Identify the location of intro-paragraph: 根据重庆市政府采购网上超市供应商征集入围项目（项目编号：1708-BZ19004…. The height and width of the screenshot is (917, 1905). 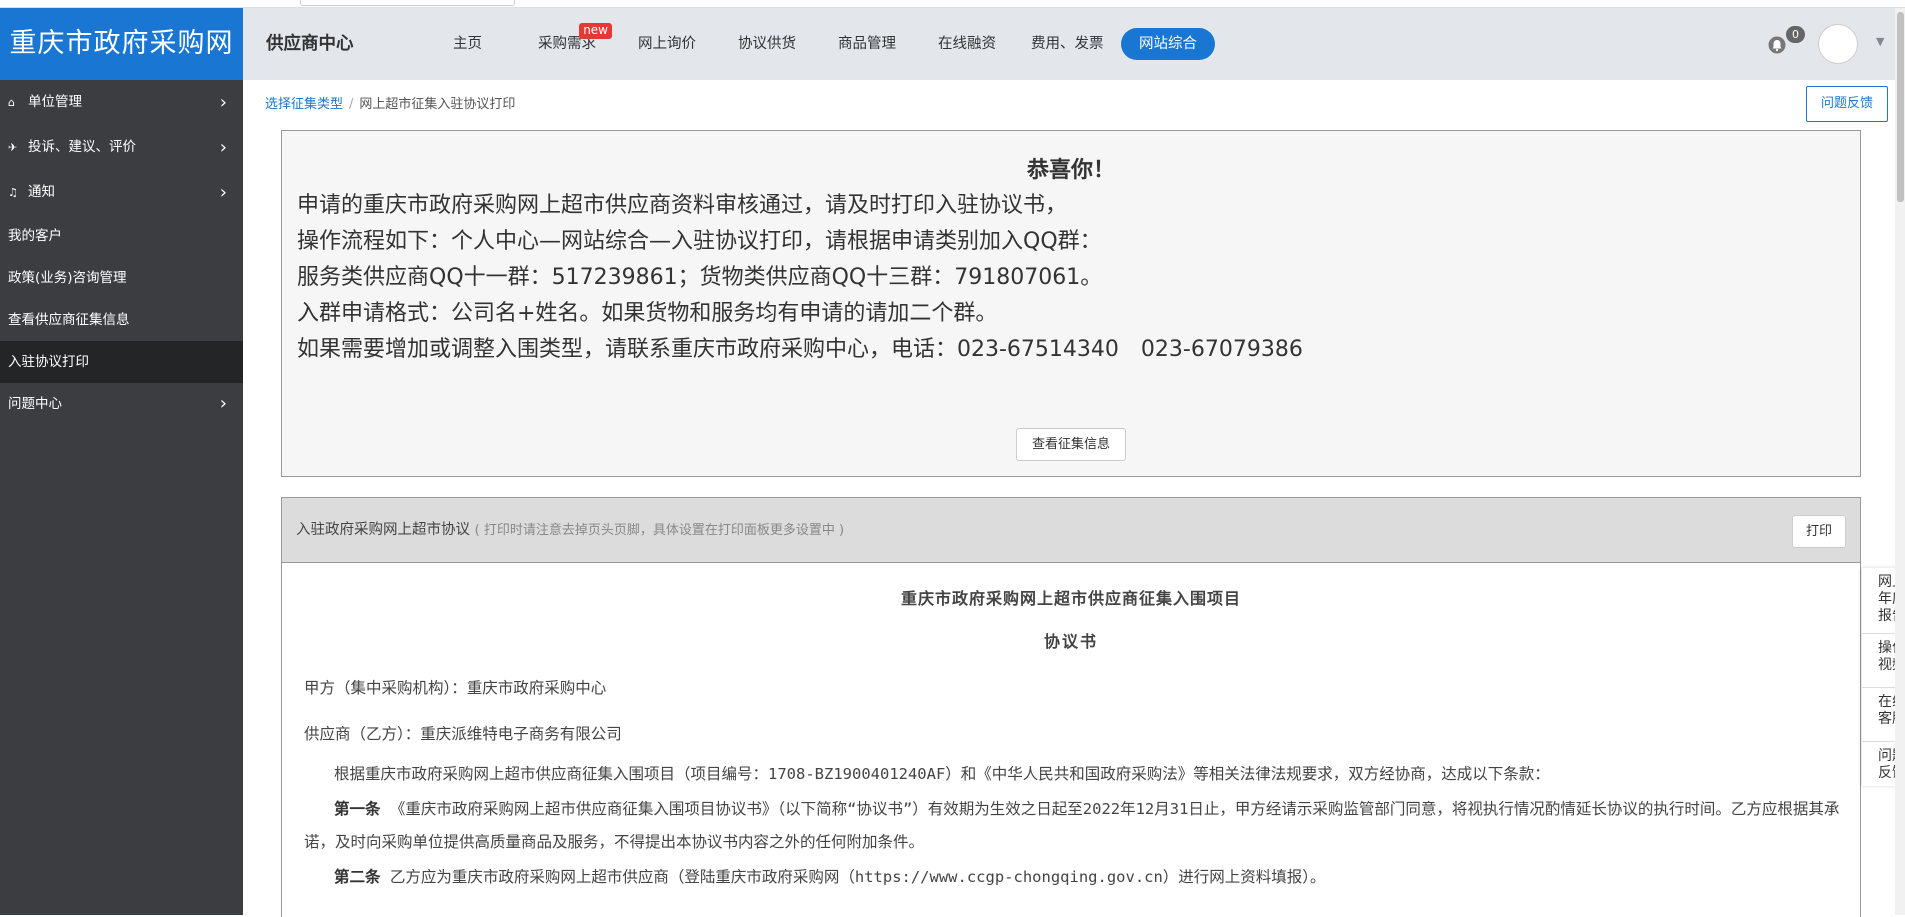
(942, 774).